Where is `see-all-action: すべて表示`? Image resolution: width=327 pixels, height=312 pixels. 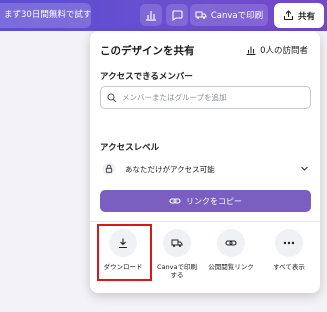 see-all-action: すべて表示 is located at coordinates (289, 250).